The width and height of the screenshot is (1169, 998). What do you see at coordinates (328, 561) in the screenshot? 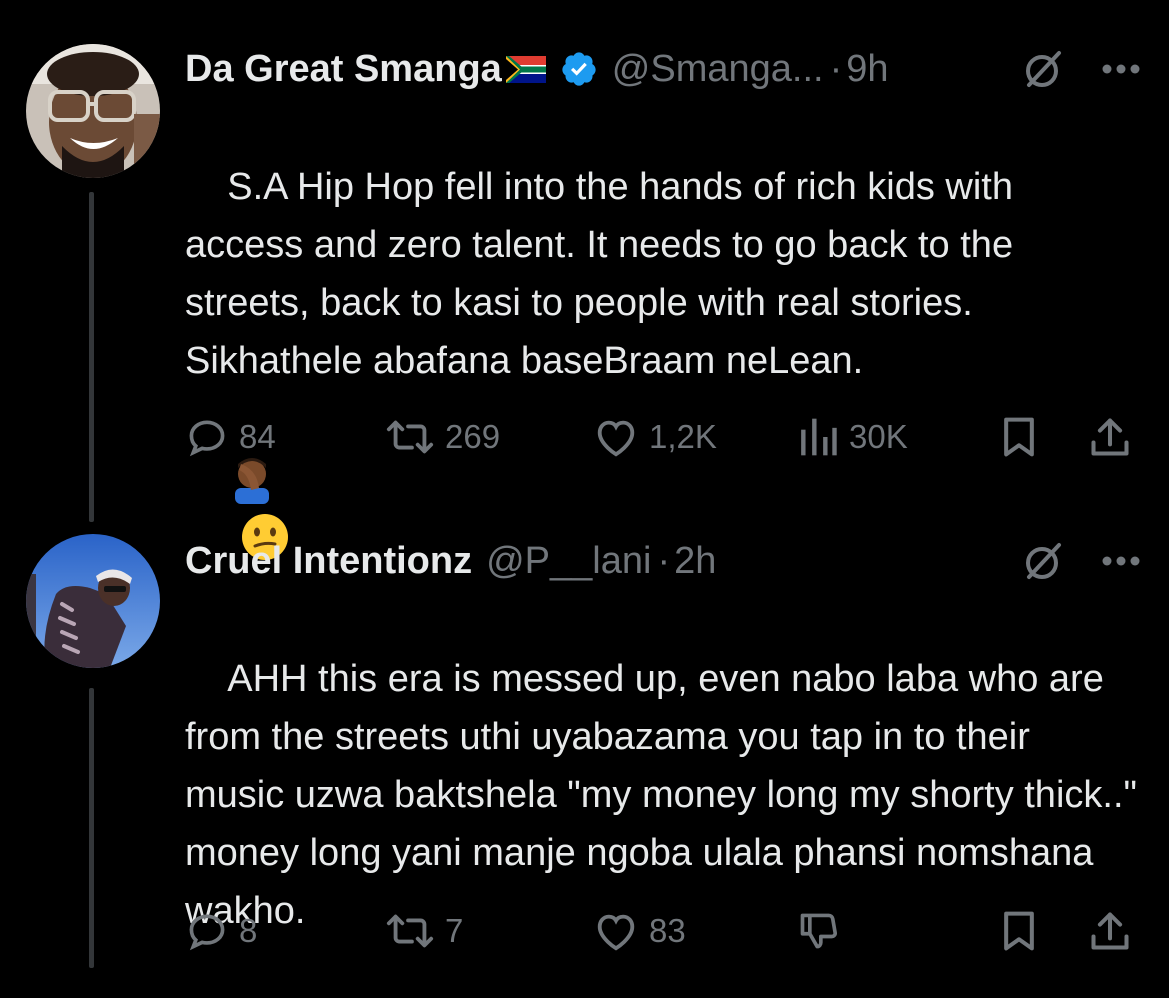
I see `author-display-name: Cruel Intentionz` at bounding box center [328, 561].